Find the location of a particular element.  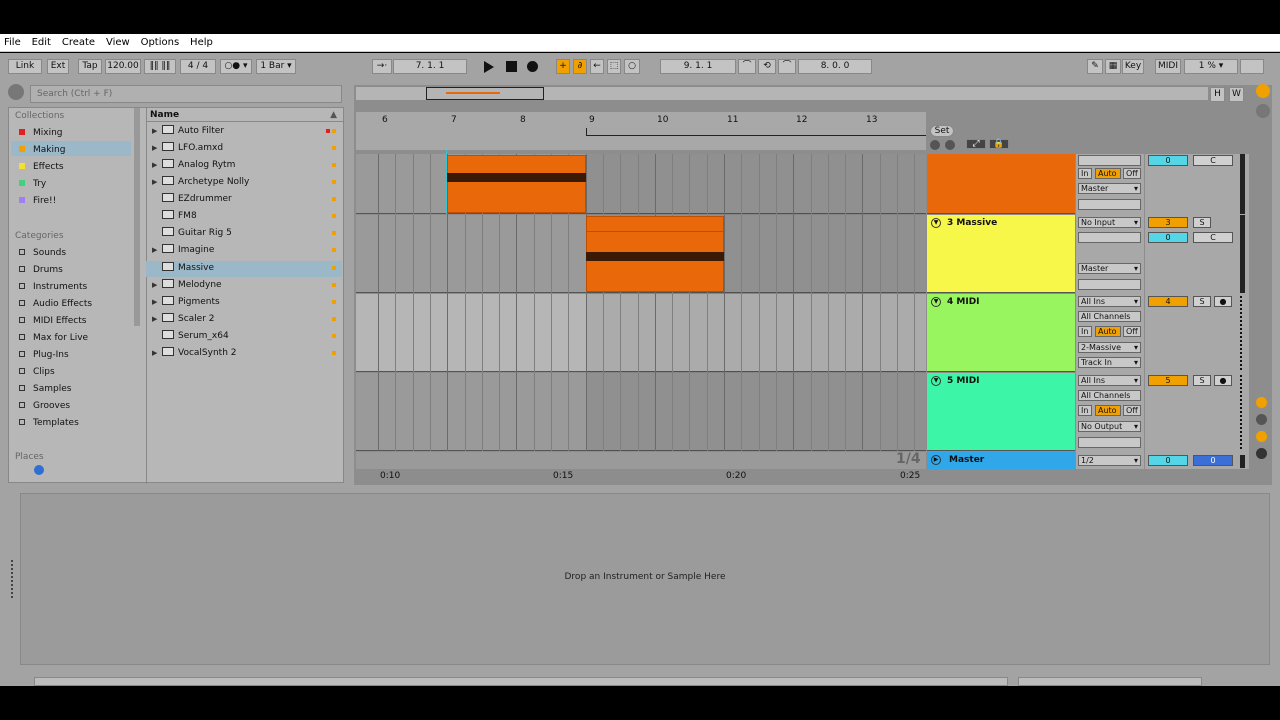

punch-out-icon: ⌒ is located at coordinates (787, 66).